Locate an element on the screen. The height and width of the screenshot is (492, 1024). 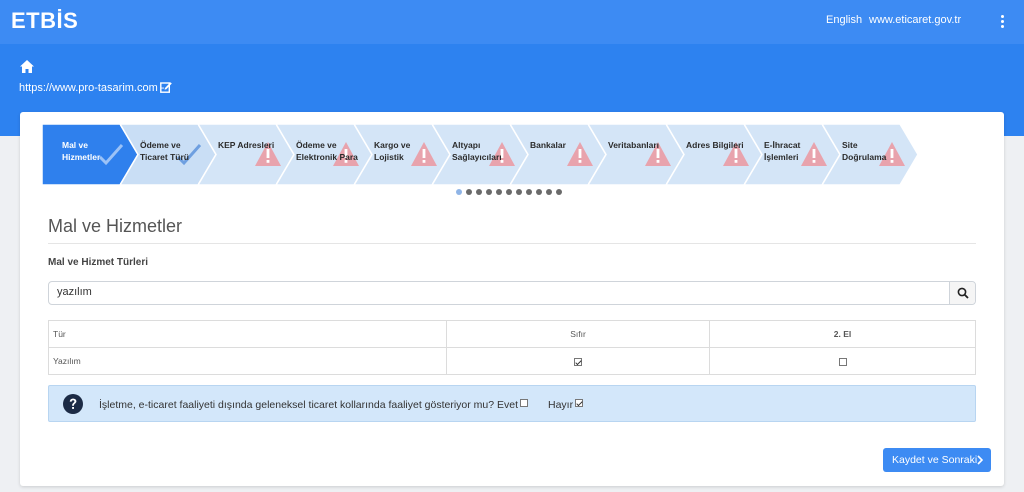
col-header-type: Tür is located at coordinates (247, 334).